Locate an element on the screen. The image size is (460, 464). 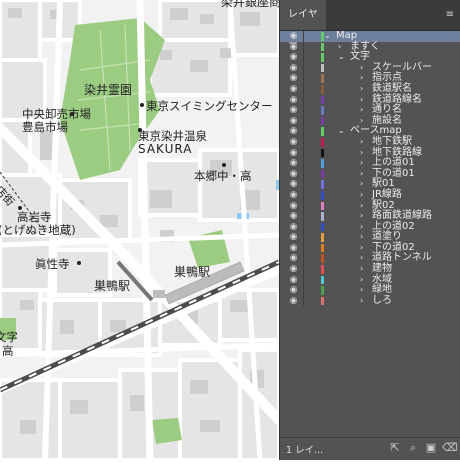
layer-row: ◉ › 下の道02 is located at coordinates (370, 248).